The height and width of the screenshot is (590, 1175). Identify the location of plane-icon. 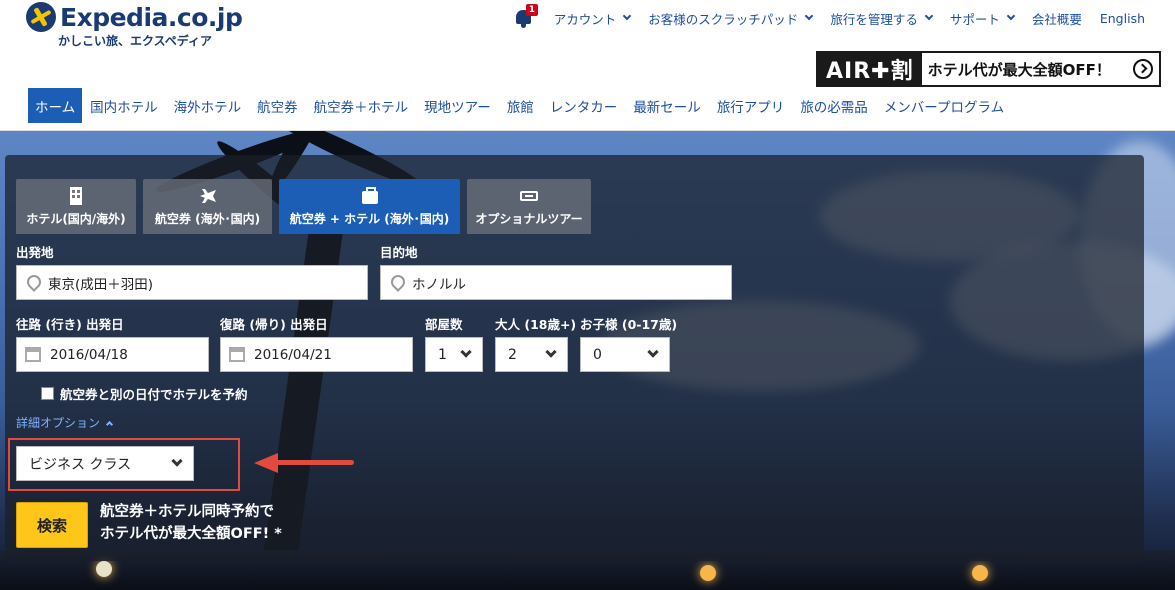
(208, 196).